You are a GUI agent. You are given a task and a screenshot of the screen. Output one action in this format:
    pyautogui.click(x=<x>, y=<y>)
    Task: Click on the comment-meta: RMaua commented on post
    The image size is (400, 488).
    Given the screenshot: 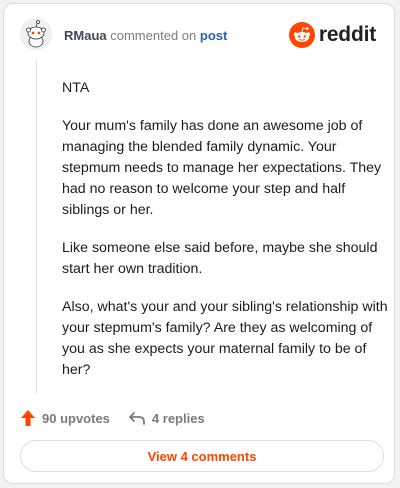 What is the action you would take?
    pyautogui.click(x=145, y=35)
    